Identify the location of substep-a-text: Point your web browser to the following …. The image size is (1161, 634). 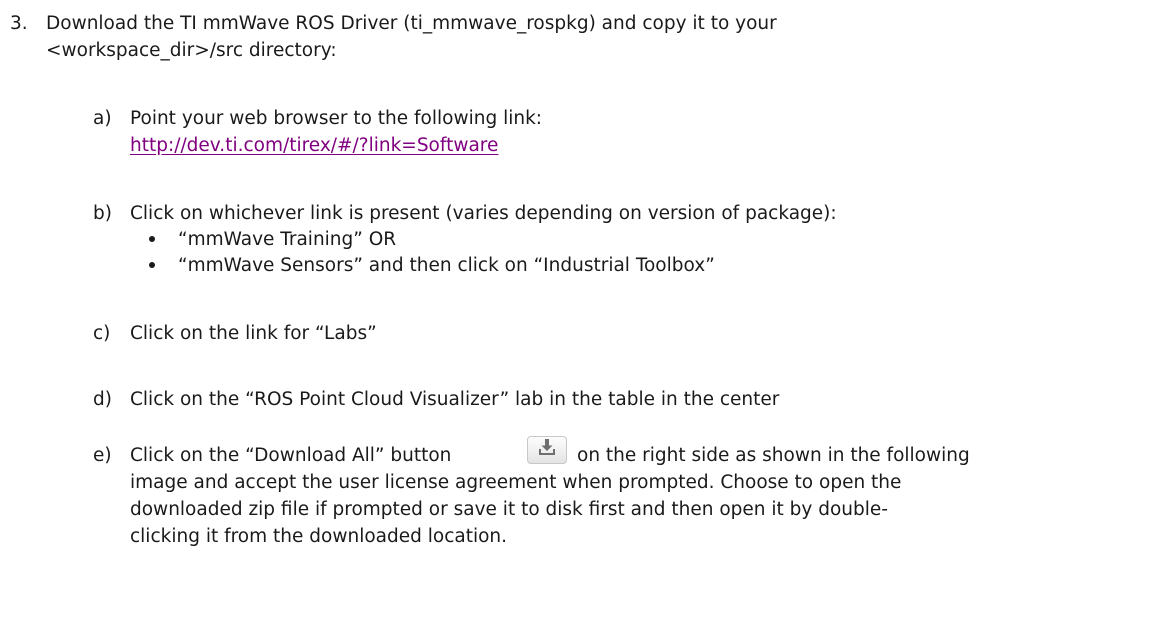
(336, 118).